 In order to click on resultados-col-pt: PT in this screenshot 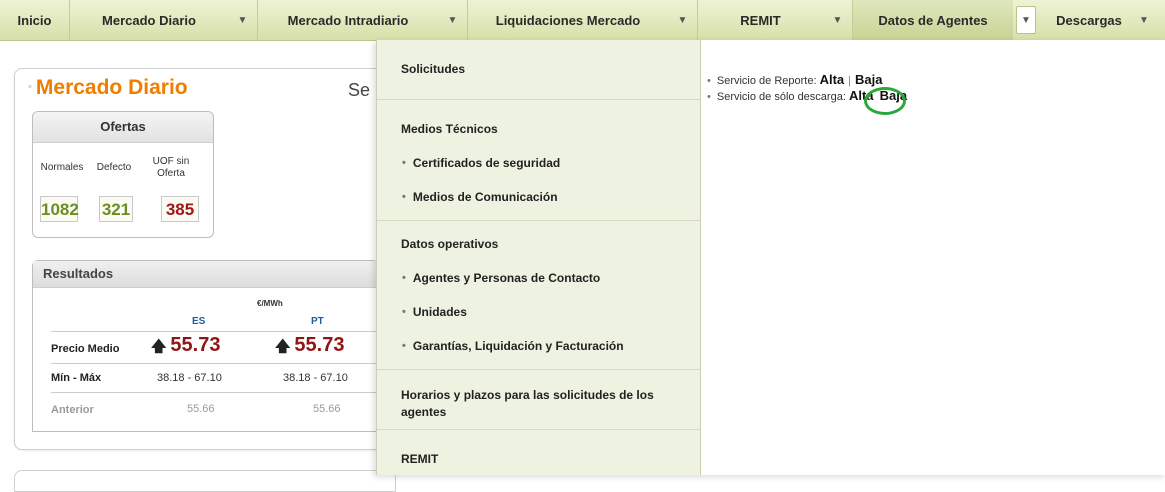, I will do `click(317, 321)`.